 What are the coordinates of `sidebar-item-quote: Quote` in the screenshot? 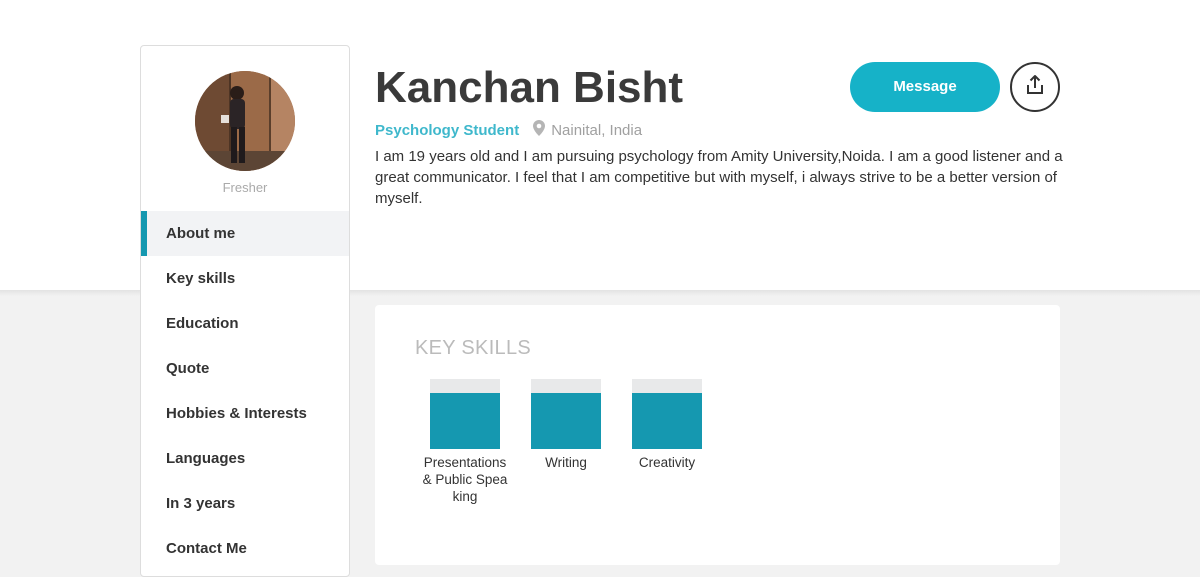 It's located at (245, 368).